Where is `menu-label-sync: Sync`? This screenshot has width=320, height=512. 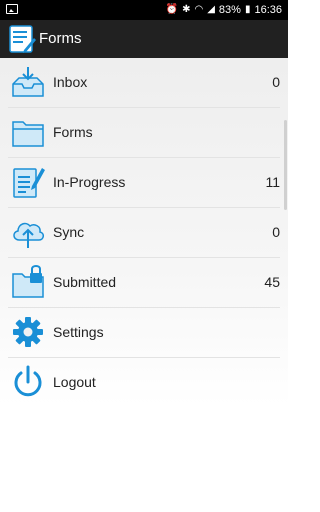 menu-label-sync: Sync is located at coordinates (69, 232).